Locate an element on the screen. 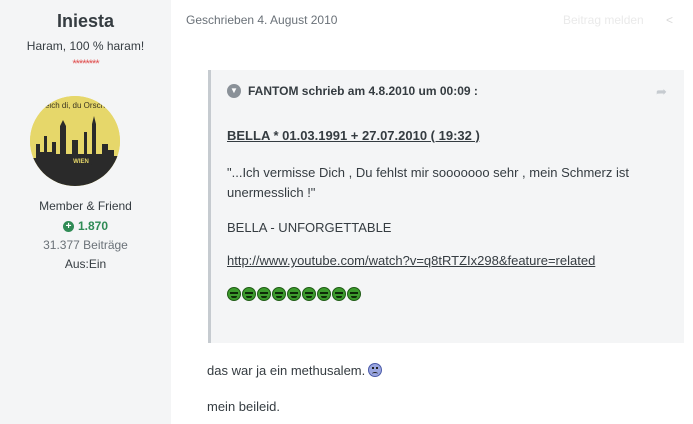 Image resolution: width=693 pixels, height=424 pixels. smiley-row is located at coordinates (447, 294).